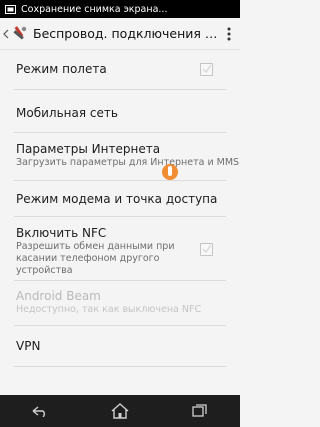 The height and width of the screenshot is (427, 320). Describe the element at coordinates (20, 34) in the screenshot. I see `settings-tools-icon` at that location.